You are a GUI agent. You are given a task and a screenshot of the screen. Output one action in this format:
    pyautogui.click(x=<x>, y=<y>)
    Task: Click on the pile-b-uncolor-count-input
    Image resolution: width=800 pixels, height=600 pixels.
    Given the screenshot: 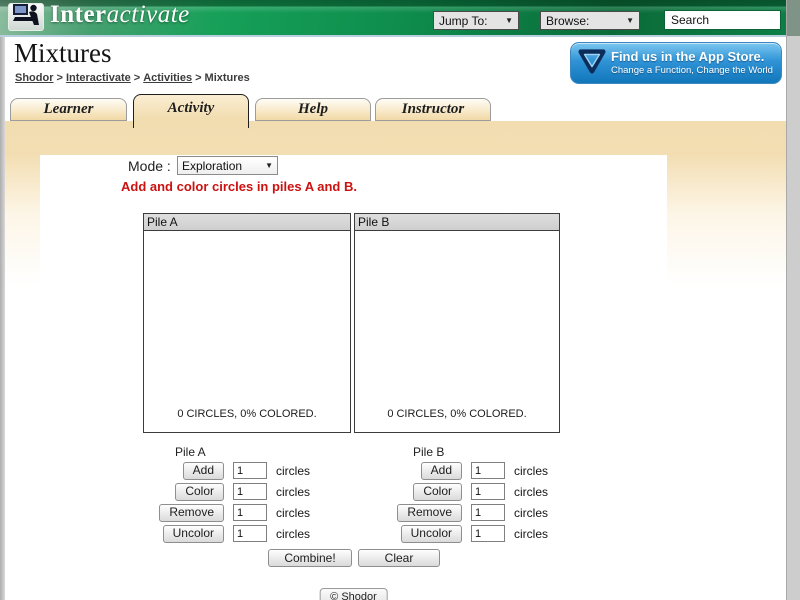 What is the action you would take?
    pyautogui.click(x=488, y=533)
    